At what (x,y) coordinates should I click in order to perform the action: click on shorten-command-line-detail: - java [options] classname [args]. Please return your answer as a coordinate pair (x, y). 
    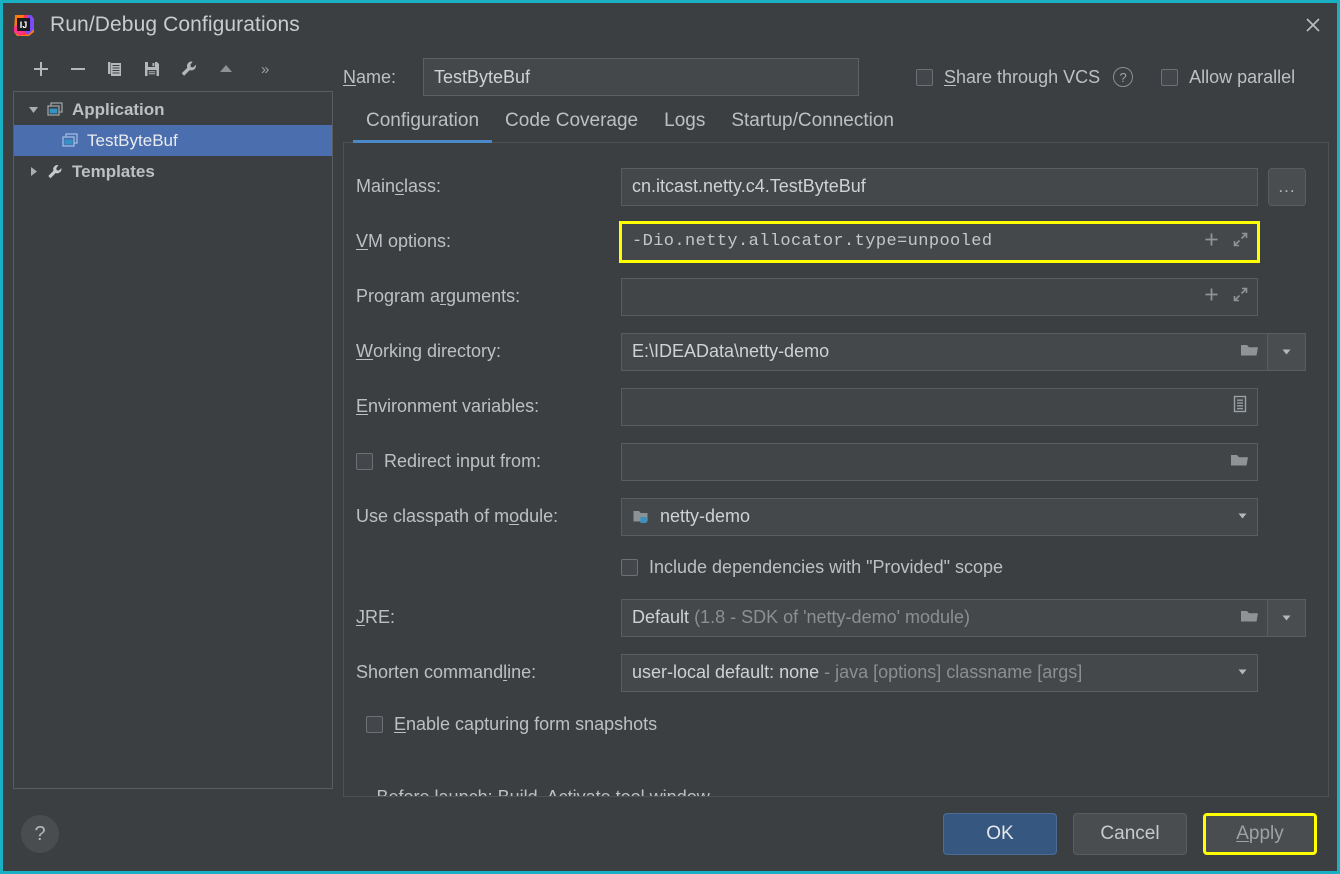
    Looking at the image, I should click on (953, 672).